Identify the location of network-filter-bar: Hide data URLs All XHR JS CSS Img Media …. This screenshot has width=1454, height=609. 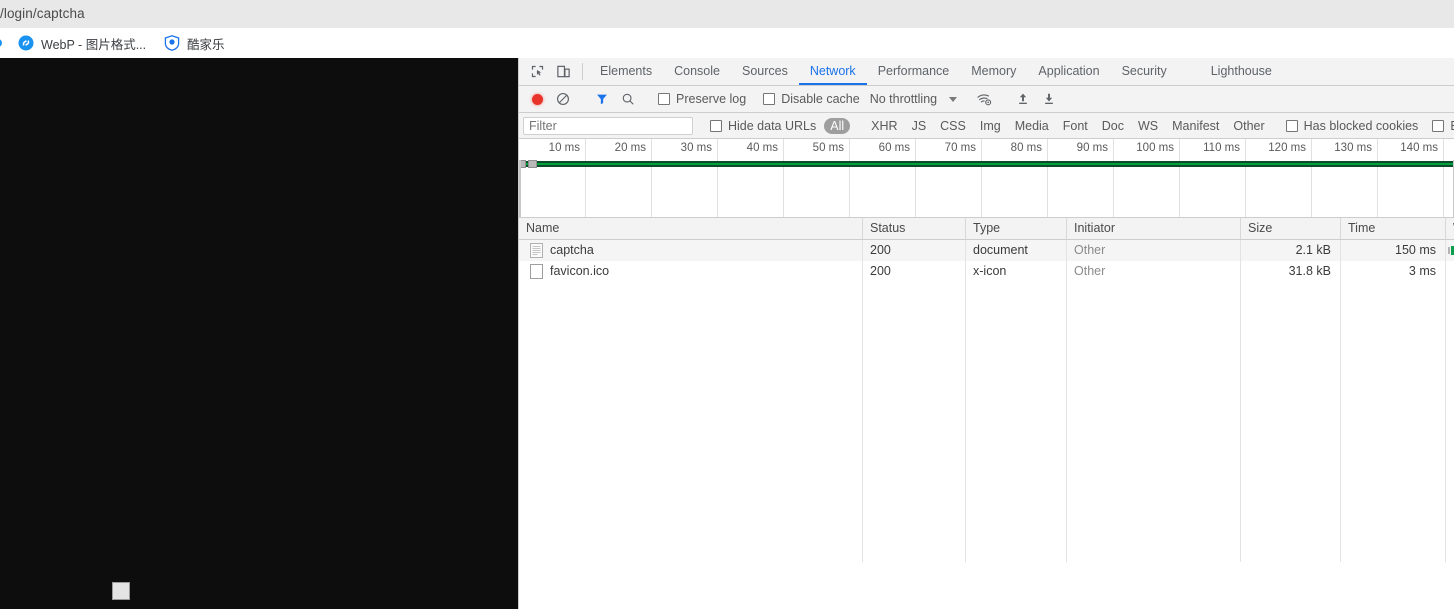
(986, 126).